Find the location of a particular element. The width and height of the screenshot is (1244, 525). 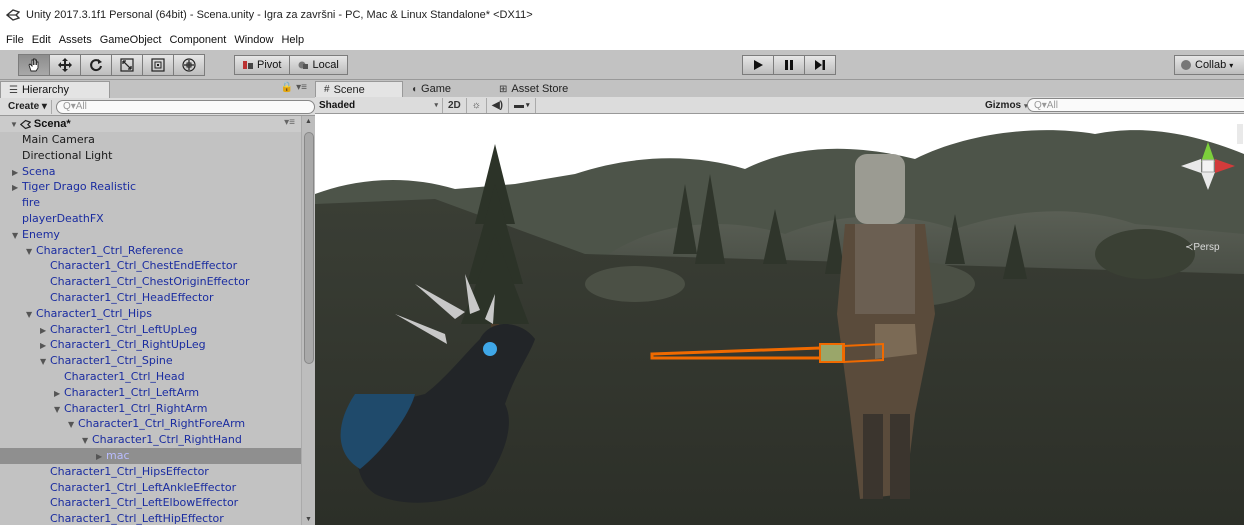

hierarchy-item: ▼ Enemy is located at coordinates (150, 235).